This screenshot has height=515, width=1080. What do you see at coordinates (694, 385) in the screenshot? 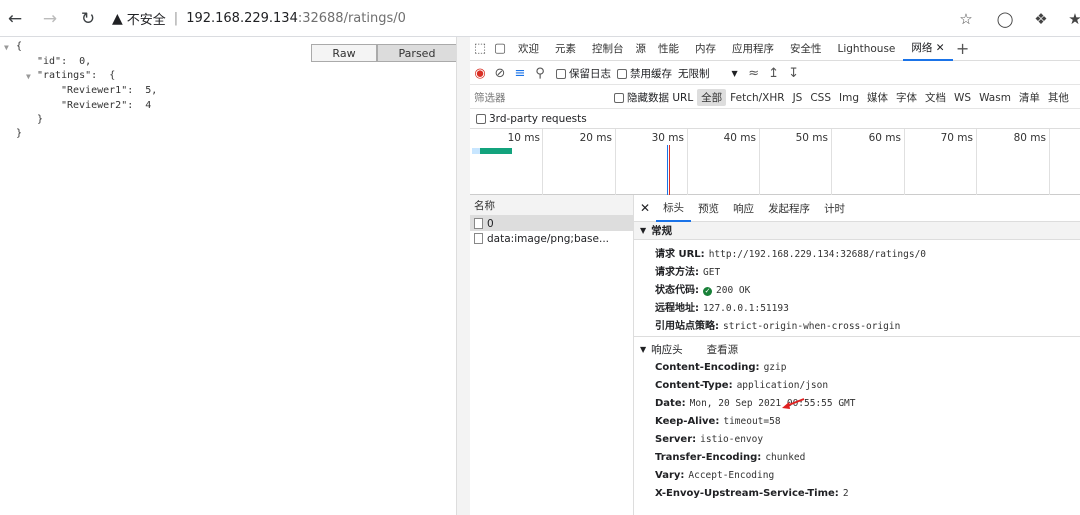
I see `header-key: Content-Type:` at bounding box center [694, 385].